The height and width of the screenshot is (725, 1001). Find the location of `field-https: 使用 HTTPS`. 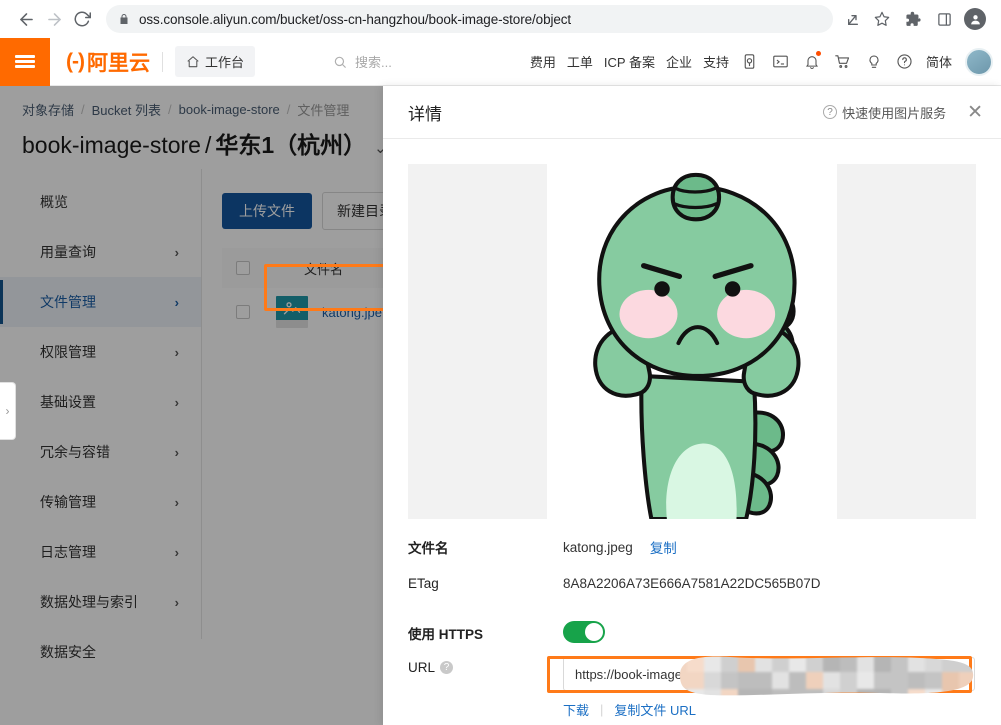

field-https: 使用 HTTPS is located at coordinates (699, 631).